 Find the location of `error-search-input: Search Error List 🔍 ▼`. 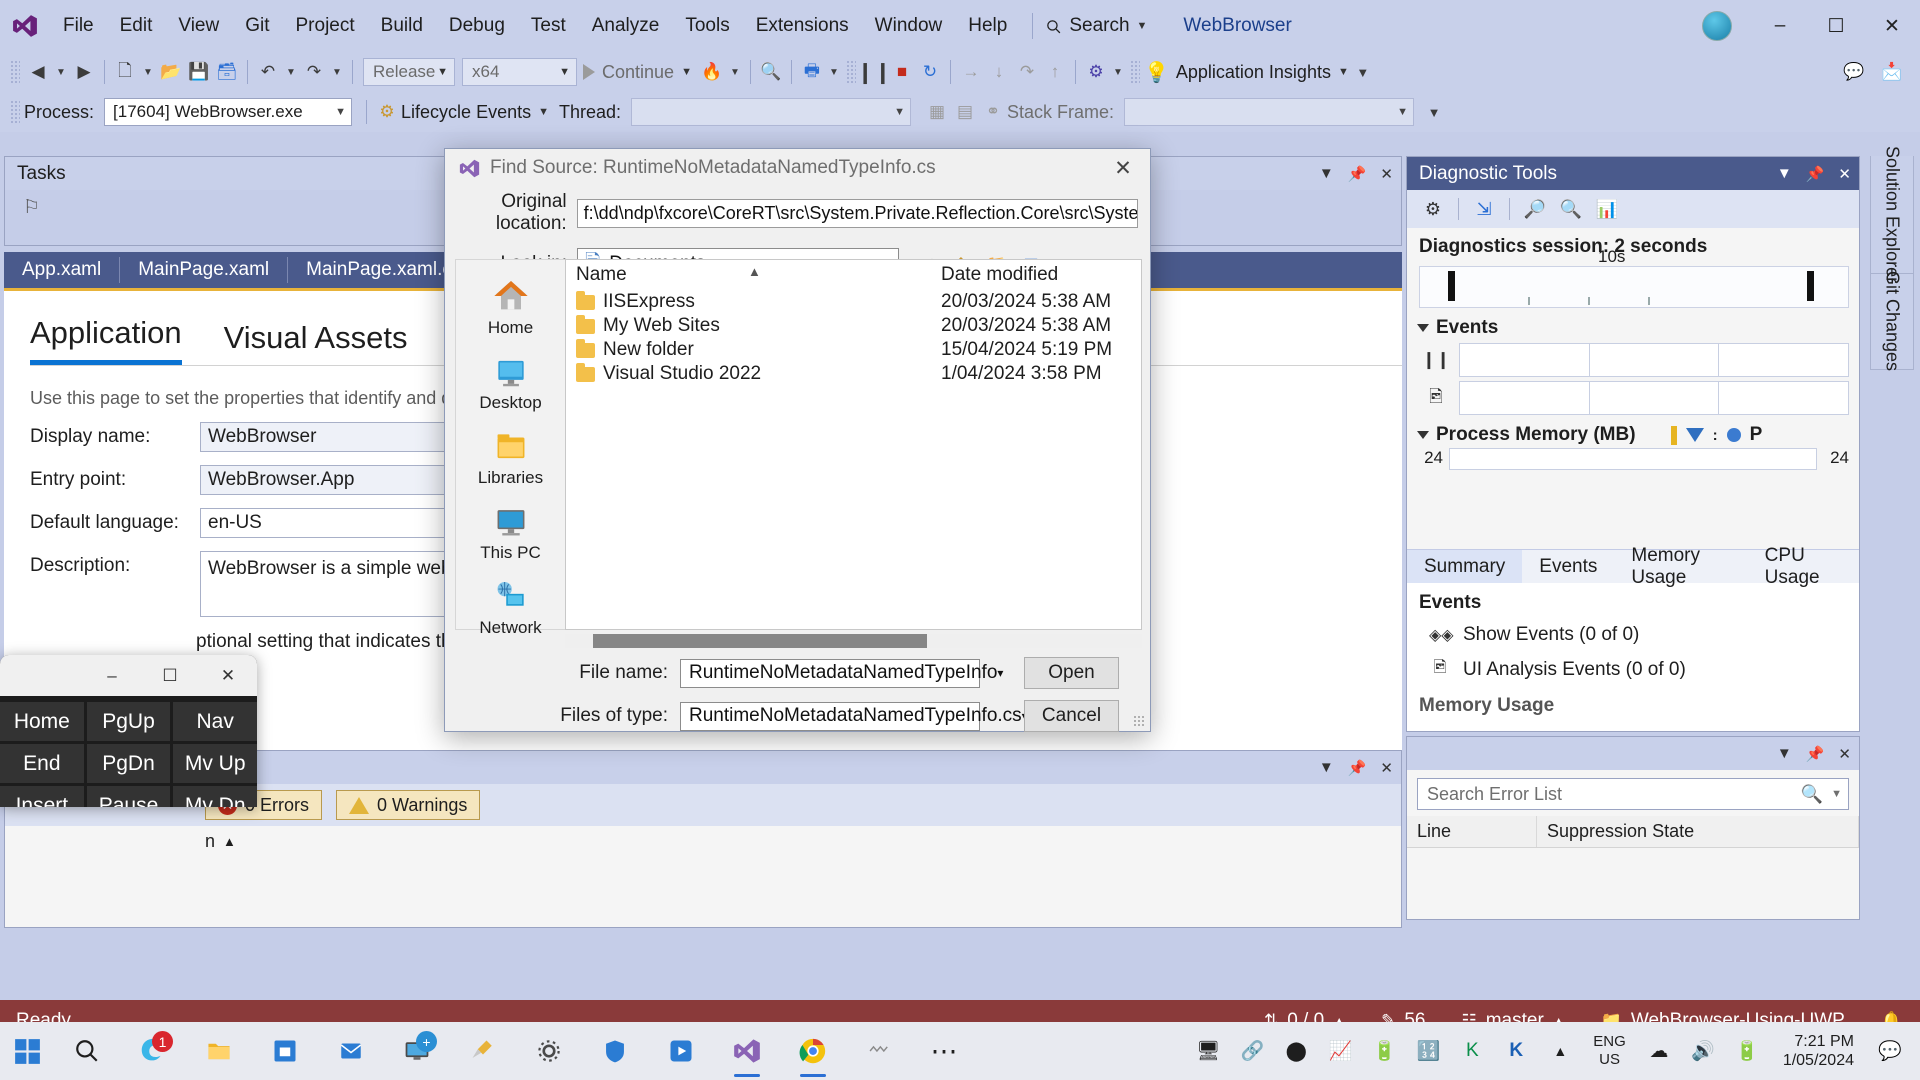

error-search-input: Search Error List 🔍 ▼ is located at coordinates (1633, 794).